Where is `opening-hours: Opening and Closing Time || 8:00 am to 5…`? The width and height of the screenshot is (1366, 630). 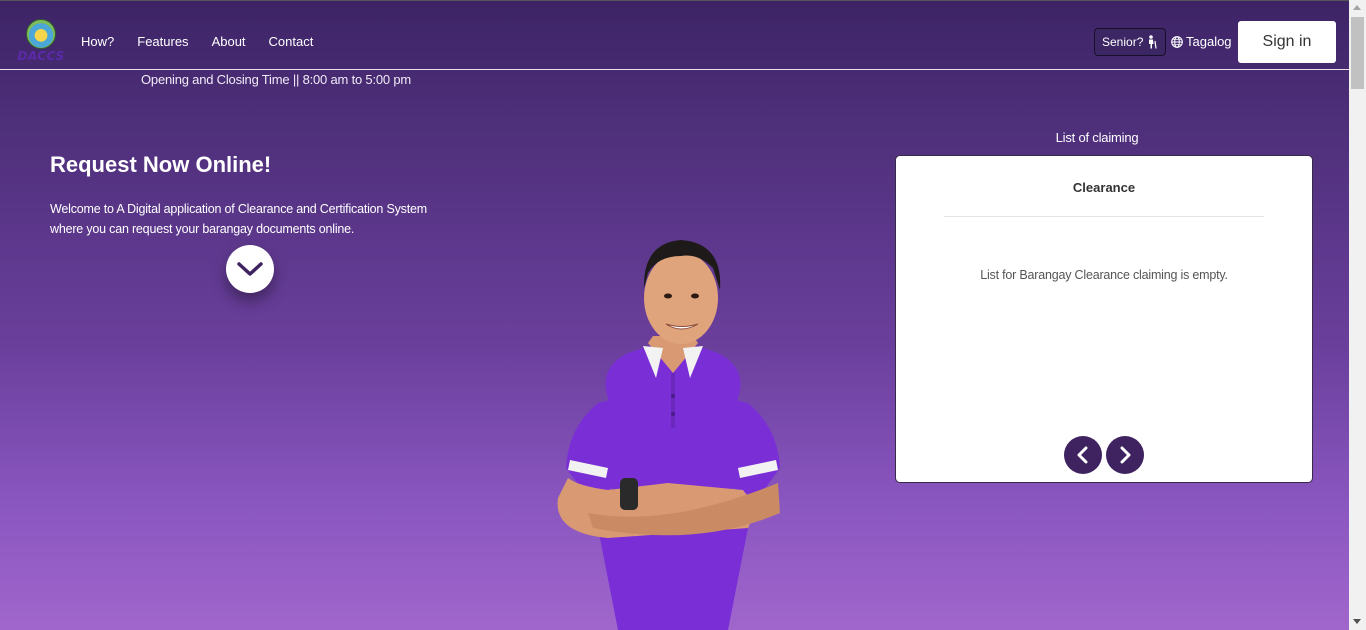
opening-hours: Opening and Closing Time || 8:00 am to 5… is located at coordinates (276, 79).